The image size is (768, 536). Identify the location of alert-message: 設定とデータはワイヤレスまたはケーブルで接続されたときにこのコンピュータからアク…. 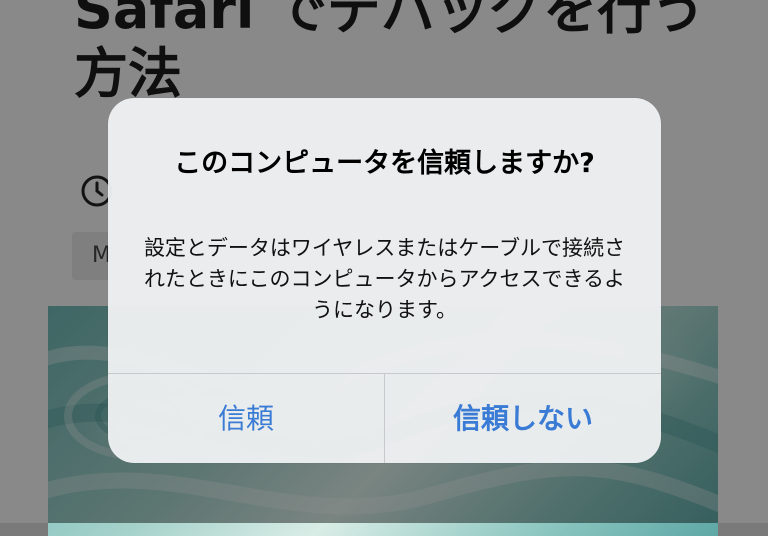
(384, 279).